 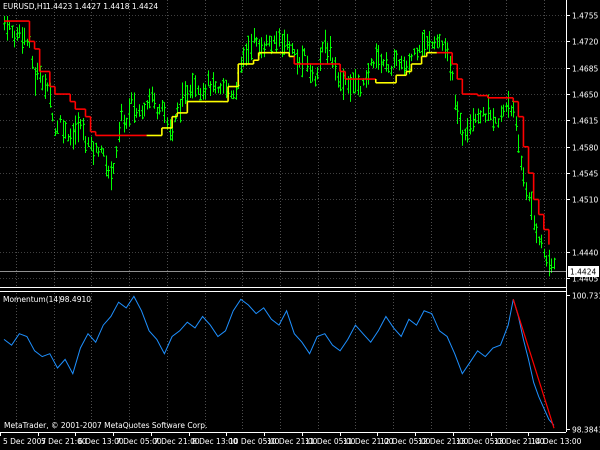 What do you see at coordinates (585, 69) in the screenshot?
I see `price-tick-label: 1.4685` at bounding box center [585, 69].